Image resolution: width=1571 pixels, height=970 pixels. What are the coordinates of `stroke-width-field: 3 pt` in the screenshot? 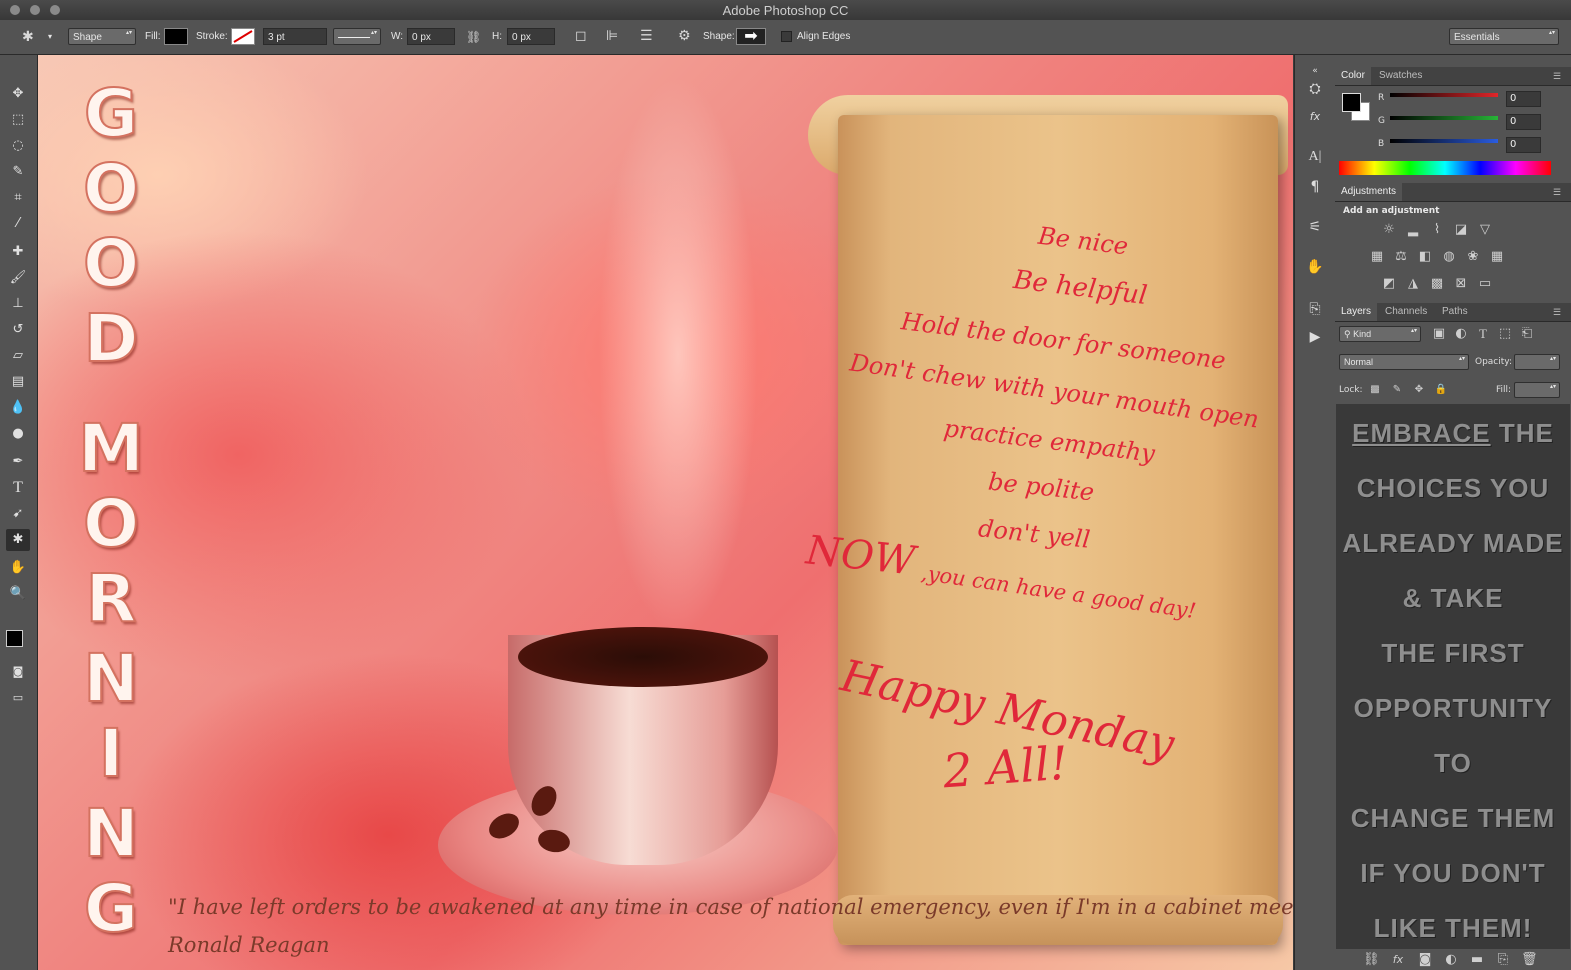 It's located at (295, 36).